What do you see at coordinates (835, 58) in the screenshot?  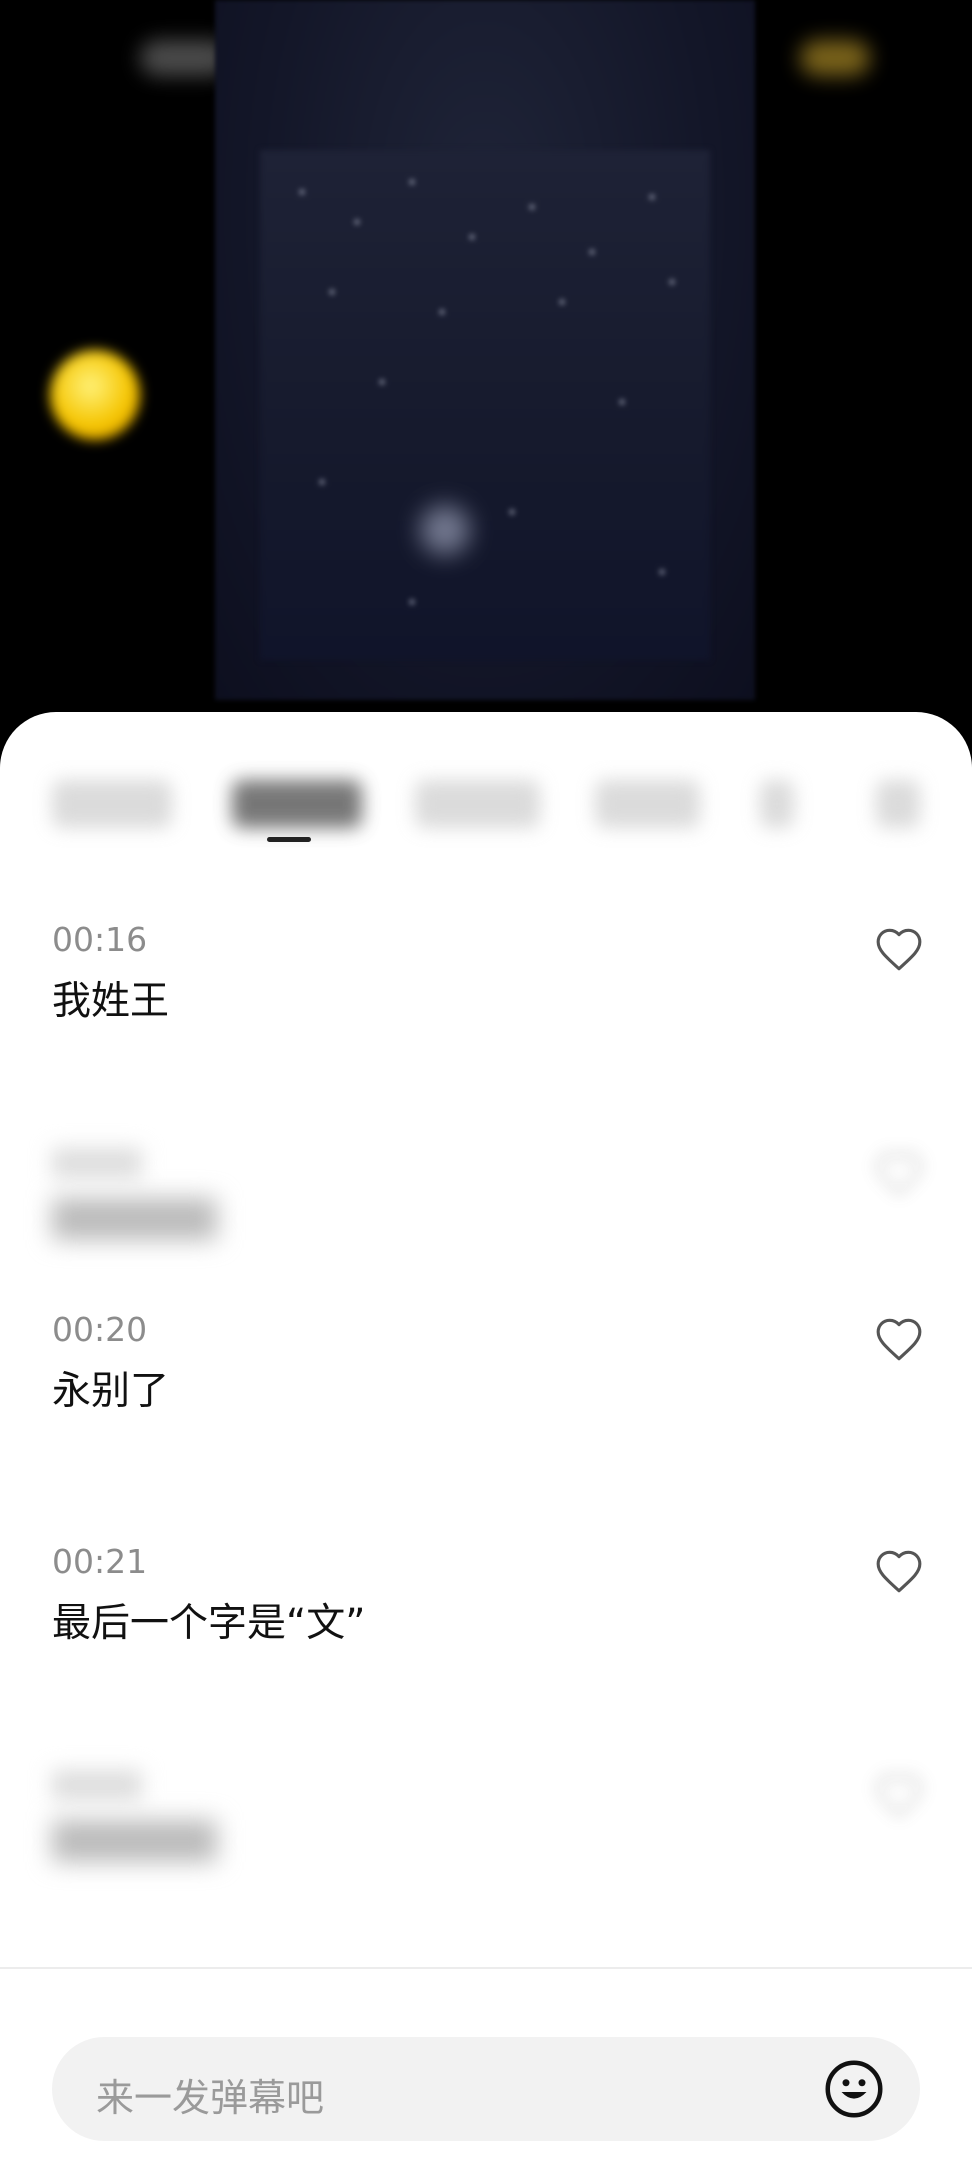 I see `battery-icon` at bounding box center [835, 58].